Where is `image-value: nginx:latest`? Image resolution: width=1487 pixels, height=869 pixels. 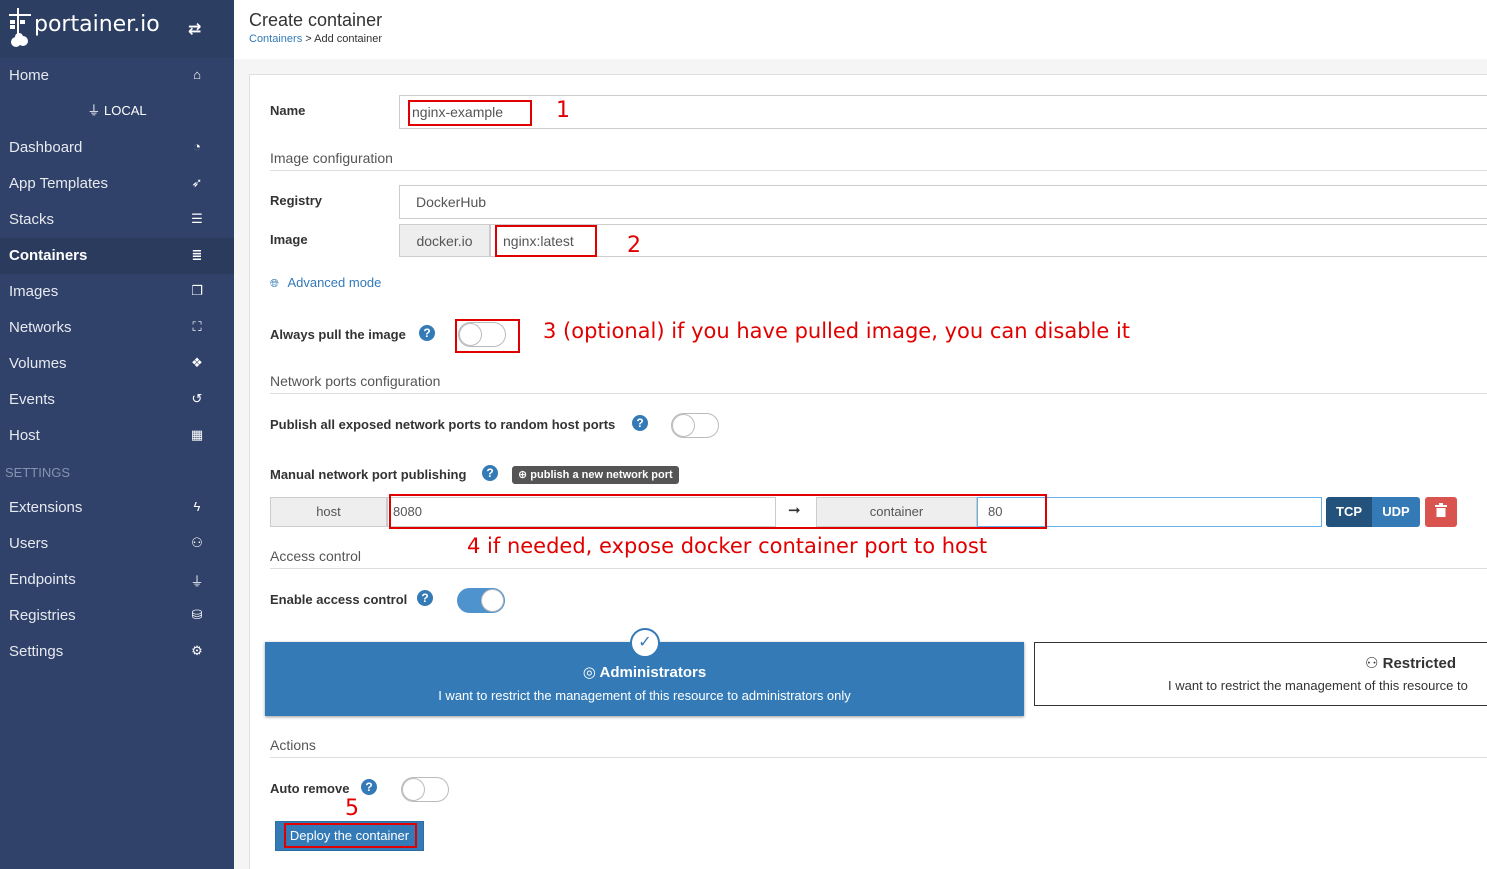 image-value: nginx:latest is located at coordinates (538, 241).